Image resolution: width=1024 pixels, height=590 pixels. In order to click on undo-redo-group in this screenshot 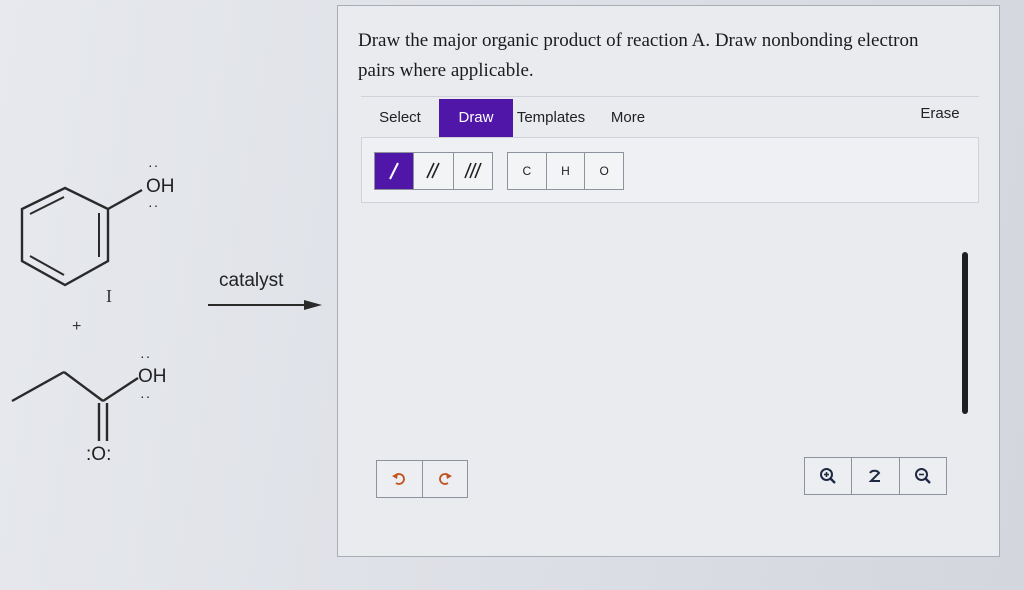, I will do `click(422, 479)`.